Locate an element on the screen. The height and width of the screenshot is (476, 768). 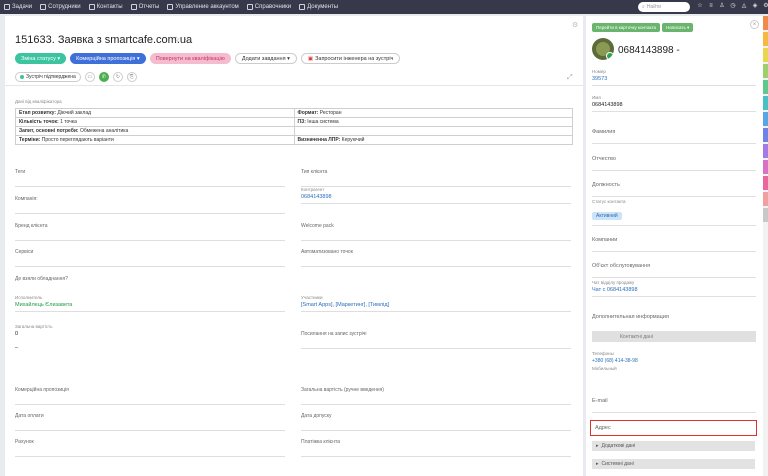
user-icon: ♙ is located at coordinates (722, 6).